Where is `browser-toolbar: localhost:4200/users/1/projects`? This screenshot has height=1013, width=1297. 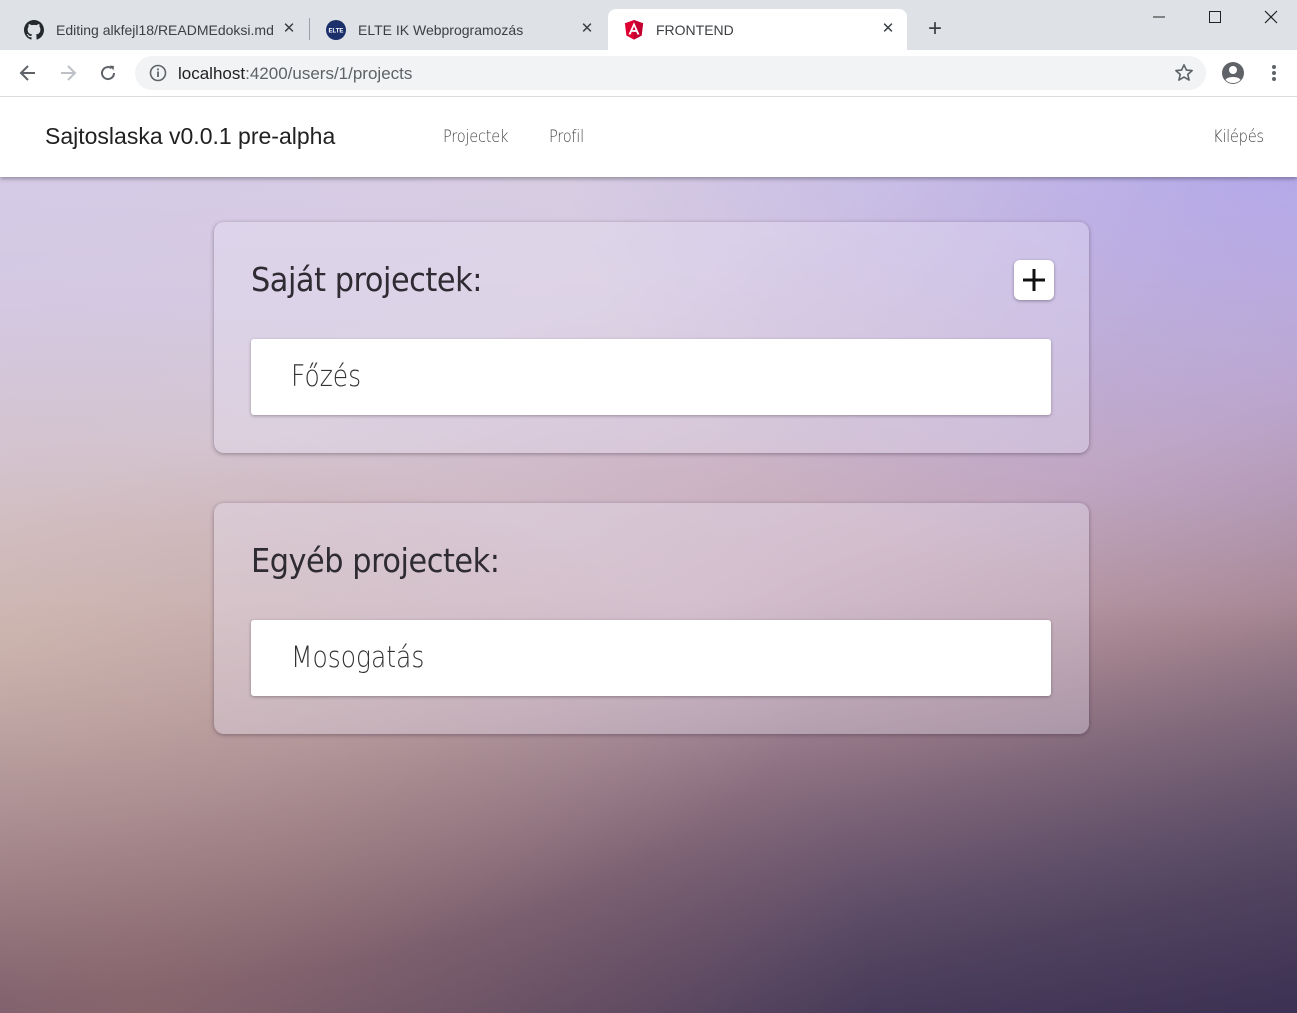
browser-toolbar: localhost:4200/users/1/projects is located at coordinates (648, 73).